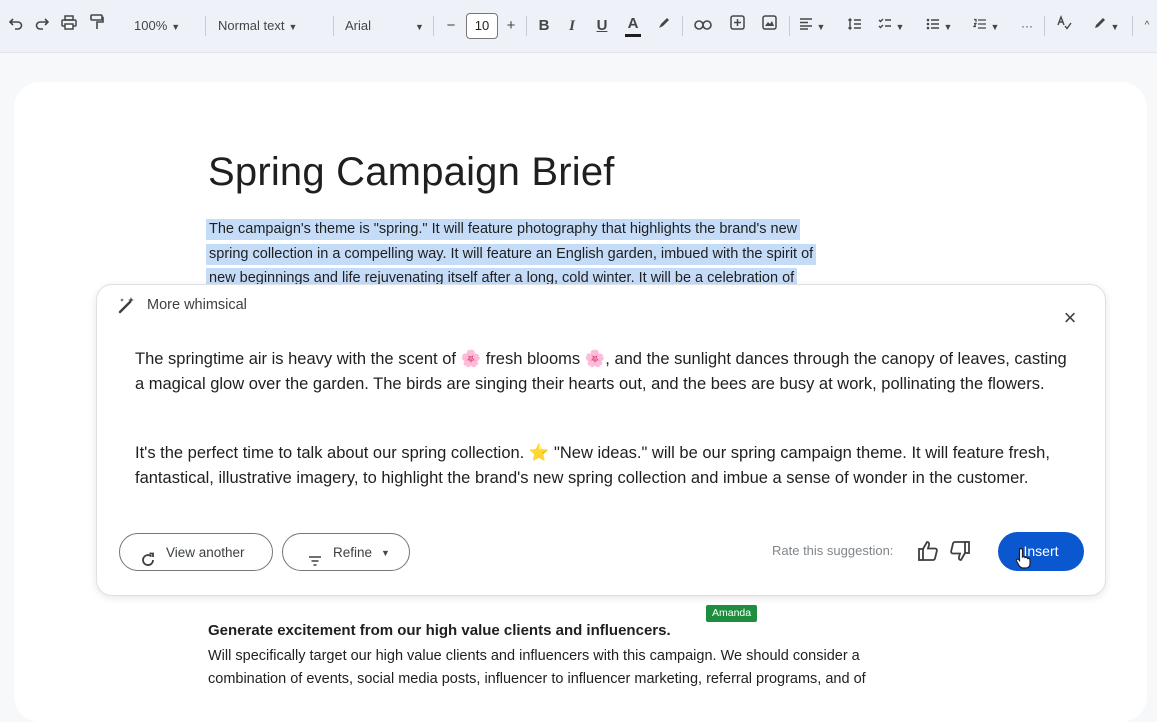 The height and width of the screenshot is (722, 1157). Describe the element at coordinates (411, 172) in the screenshot. I see `document-title: Spring Campaign Brief` at that location.